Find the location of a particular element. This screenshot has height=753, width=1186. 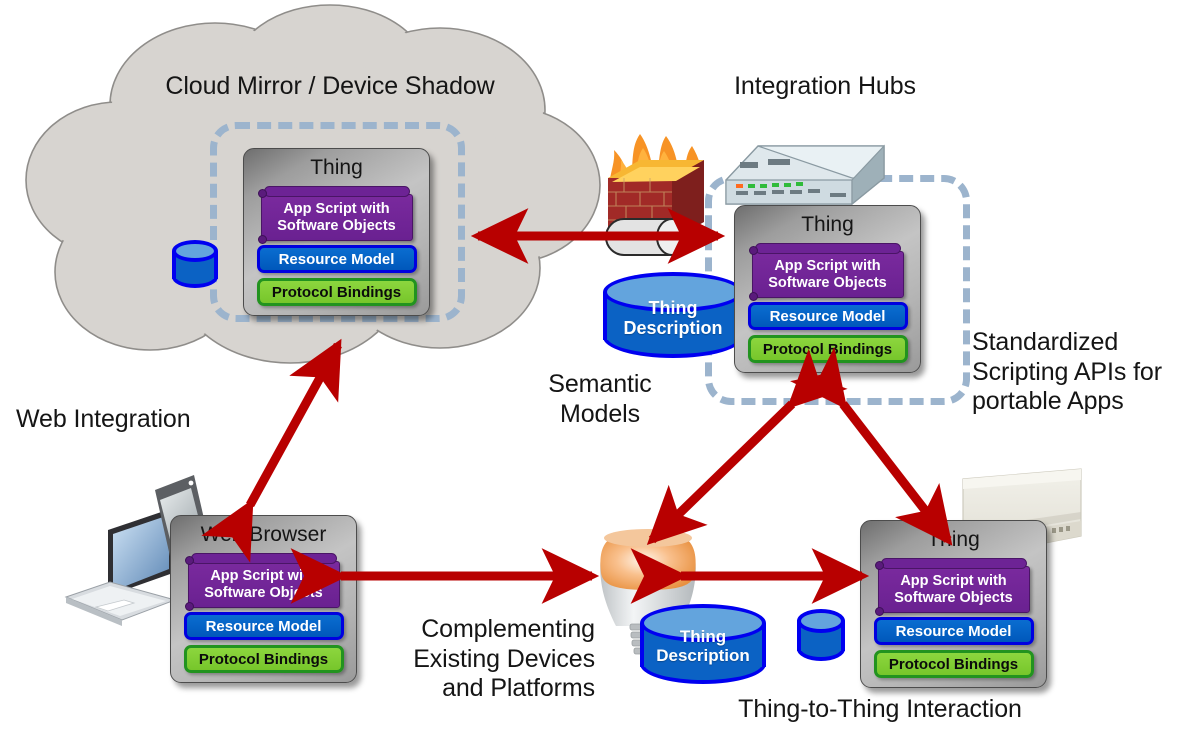

cloud-database-icon is located at coordinates (195, 267).